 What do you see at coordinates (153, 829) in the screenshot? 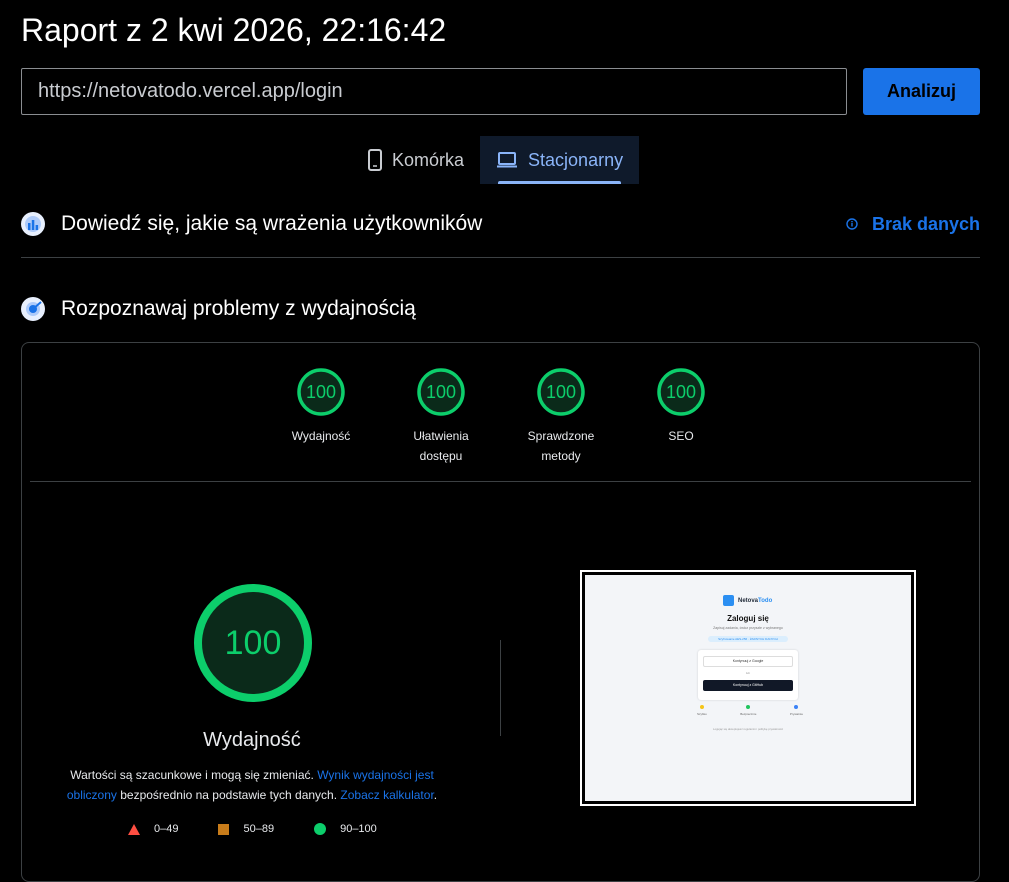
I see `legend-item-fail: 0–49` at bounding box center [153, 829].